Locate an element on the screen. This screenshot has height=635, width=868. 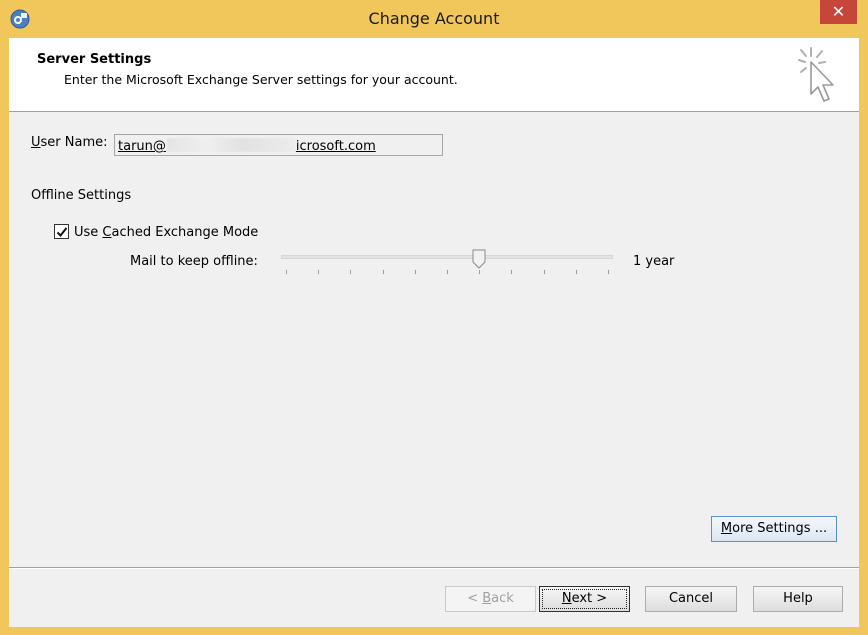
header-title: Server Settings is located at coordinates (94, 59).